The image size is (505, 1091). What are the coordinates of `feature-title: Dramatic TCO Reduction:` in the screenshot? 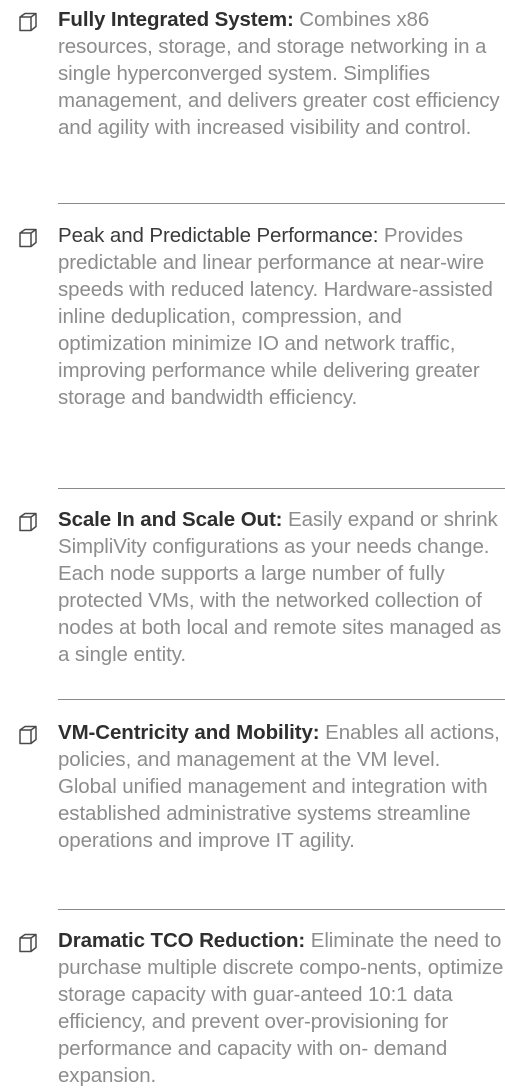 It's located at (184, 940).